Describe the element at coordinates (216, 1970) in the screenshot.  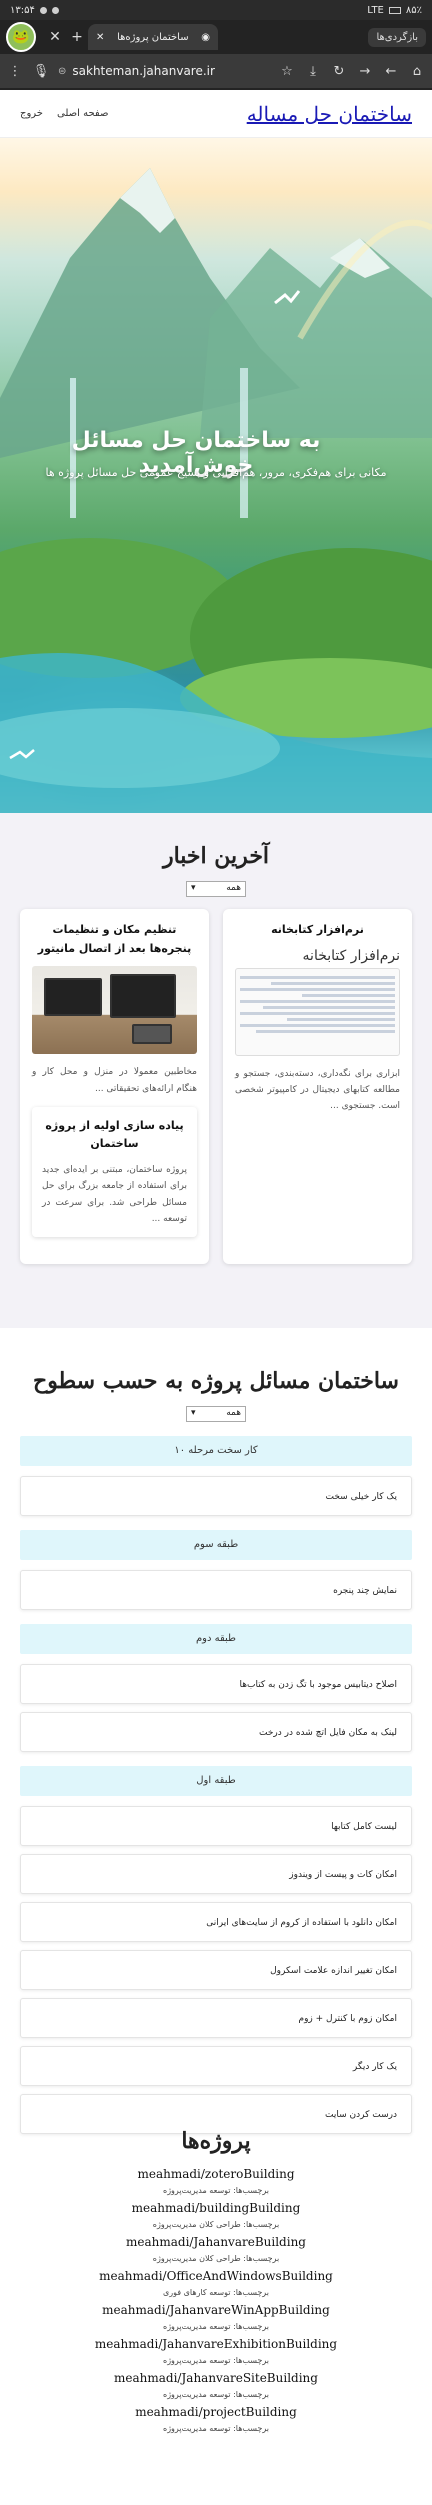
I see `level-item: امکان تغییر اندازه علامت اسکرول` at that location.